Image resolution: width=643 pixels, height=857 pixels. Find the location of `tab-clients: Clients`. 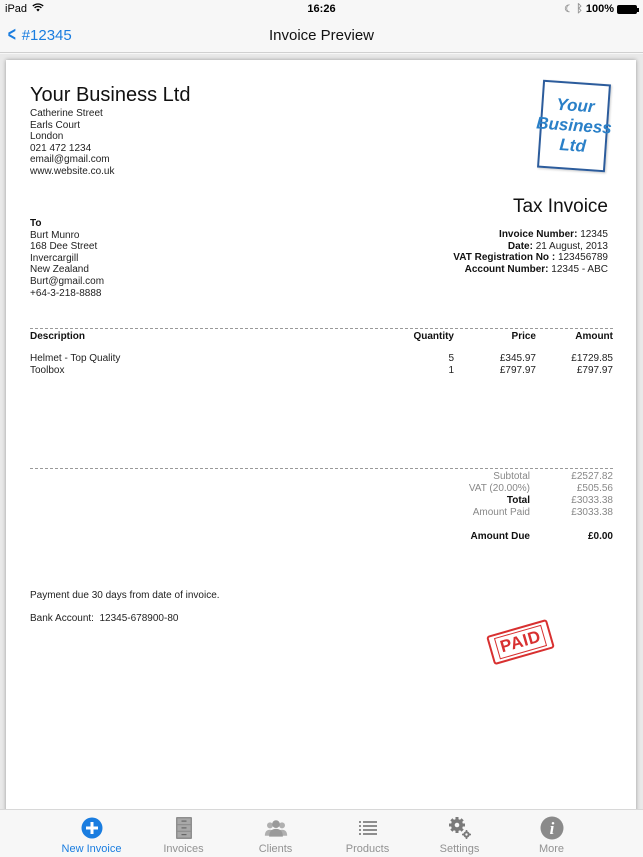

tab-clients: Clients is located at coordinates (276, 833).